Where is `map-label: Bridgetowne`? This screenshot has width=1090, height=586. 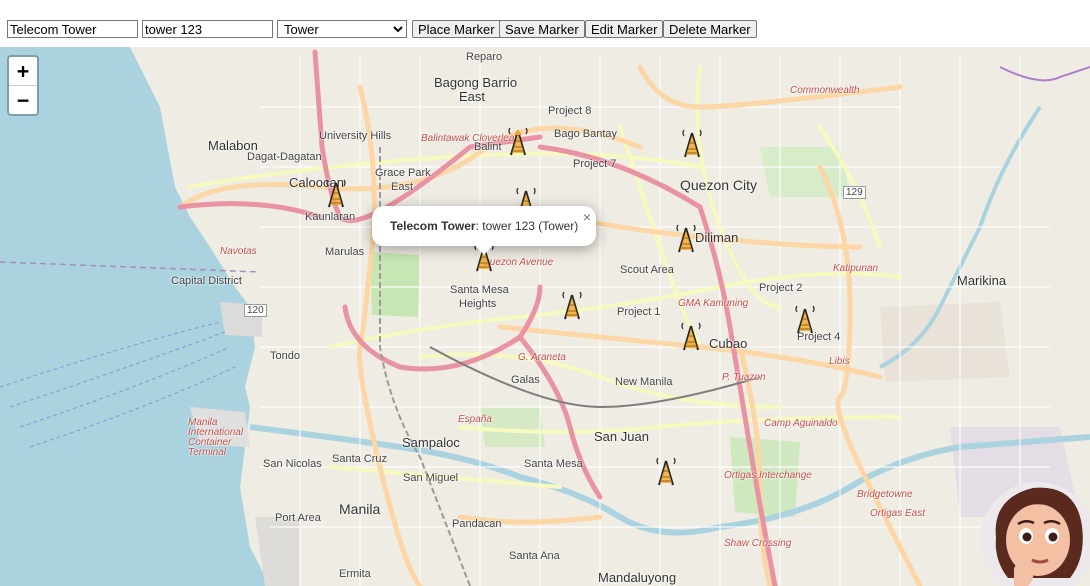
map-label: Bridgetowne is located at coordinates (885, 494).